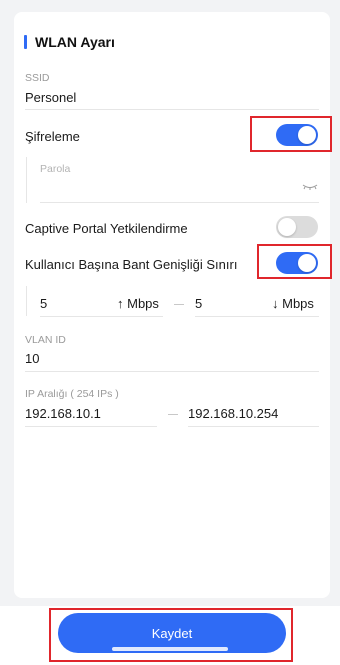 The image size is (340, 665). I want to click on password-underline, so click(179, 202).